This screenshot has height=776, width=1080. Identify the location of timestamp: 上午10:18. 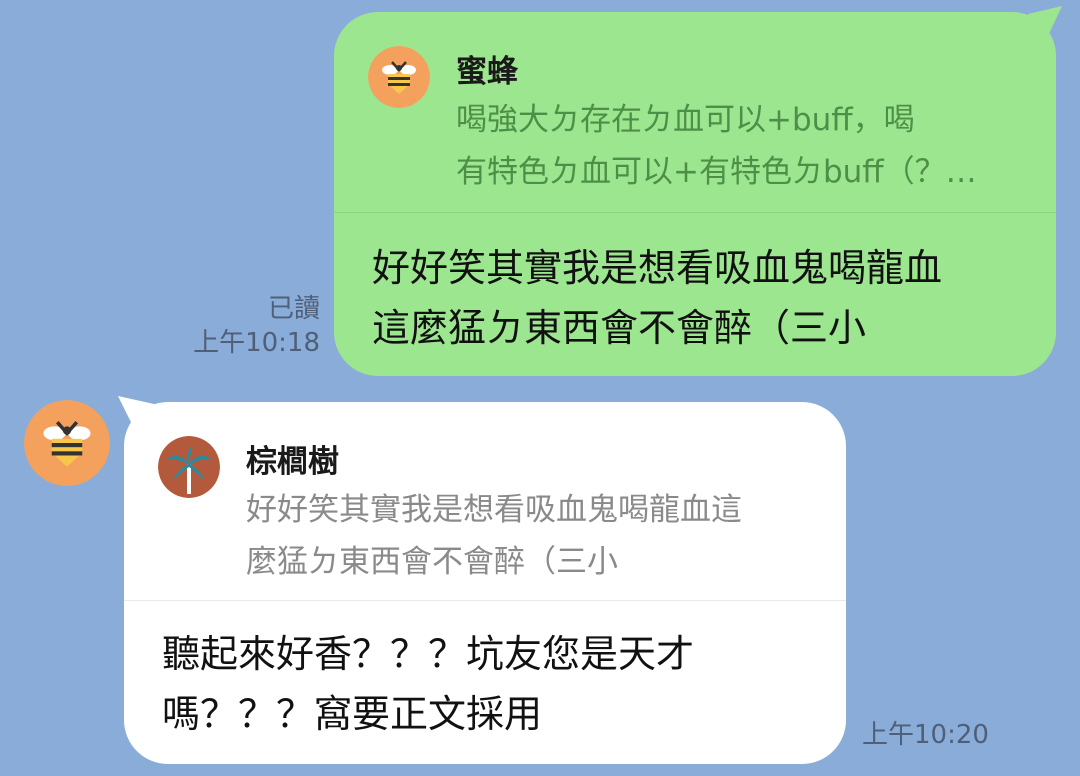
(256, 343).